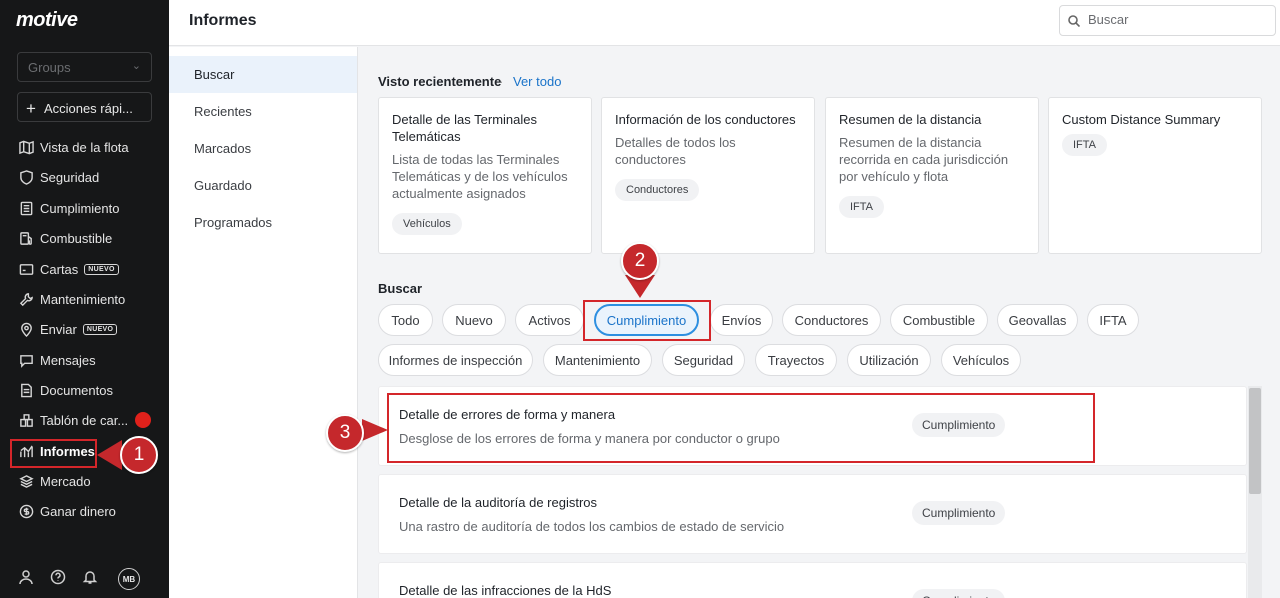 The image size is (1280, 598). I want to click on filter-chip-ifta: IFTA, so click(1113, 320).